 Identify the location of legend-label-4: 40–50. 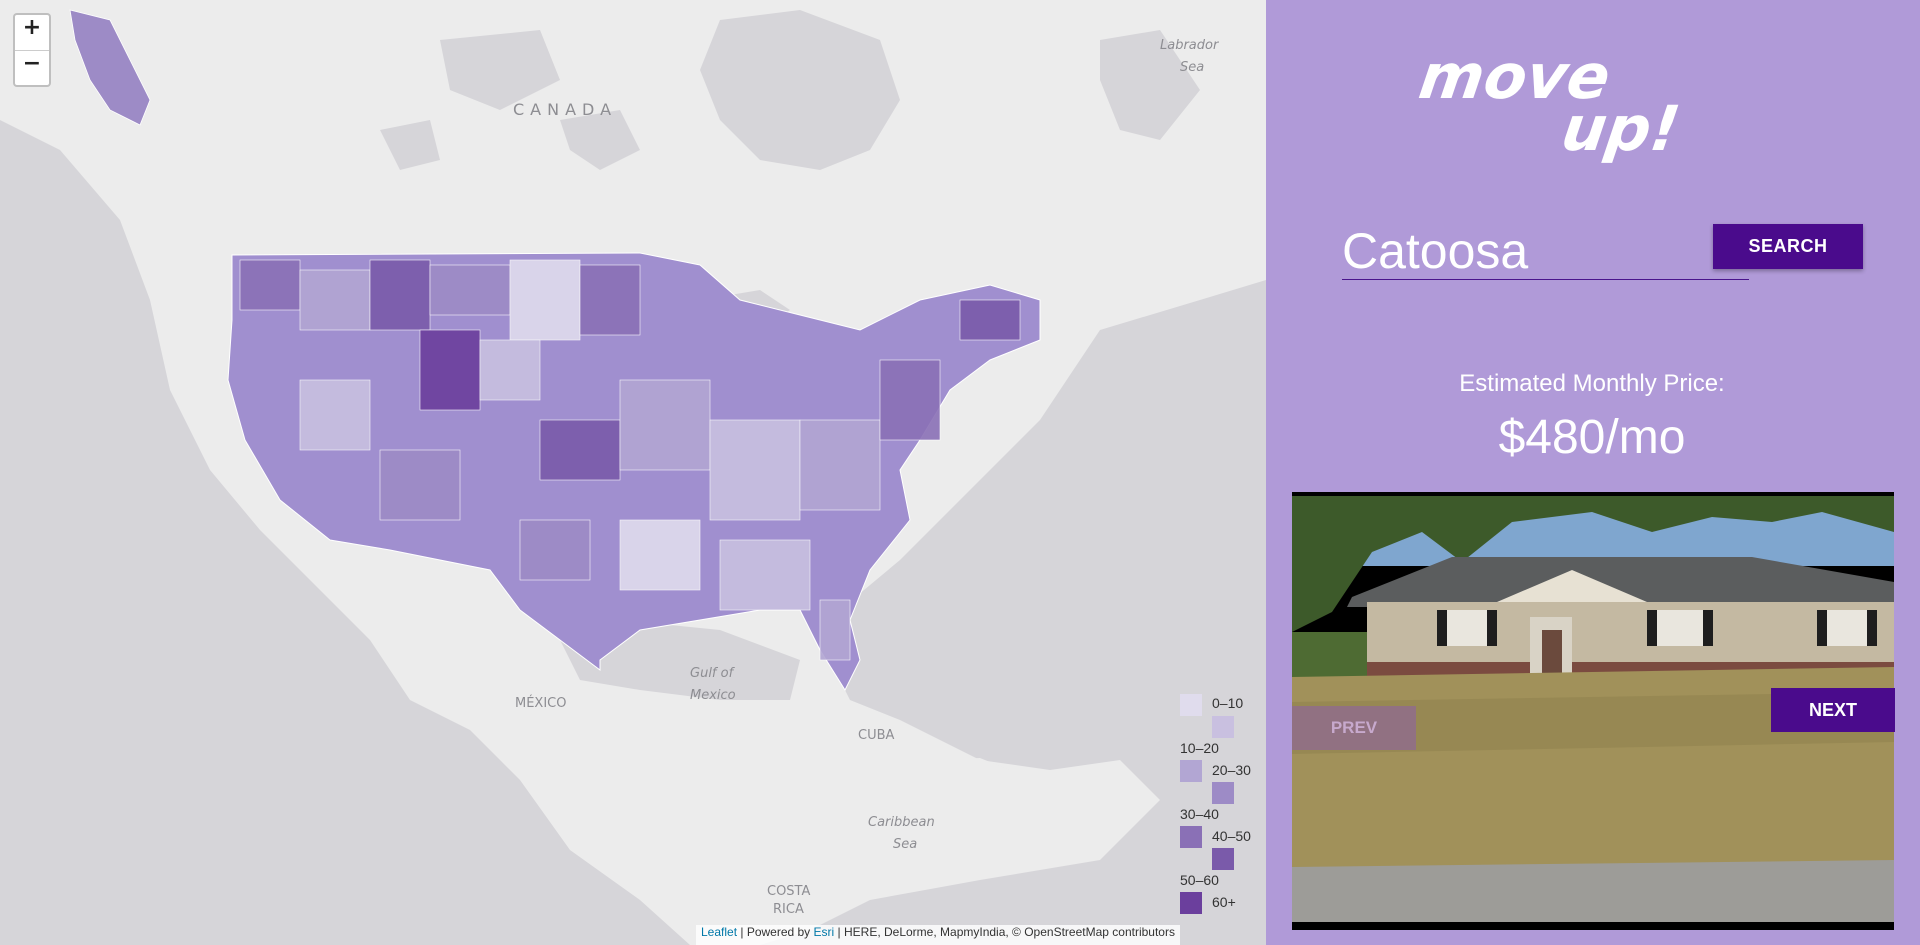
(1231, 836).